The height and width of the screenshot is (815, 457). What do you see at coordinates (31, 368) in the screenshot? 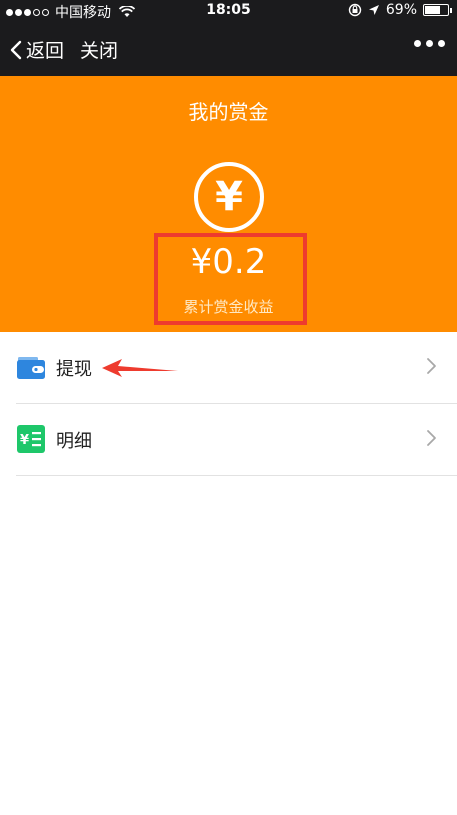
I see `wallet-icon` at bounding box center [31, 368].